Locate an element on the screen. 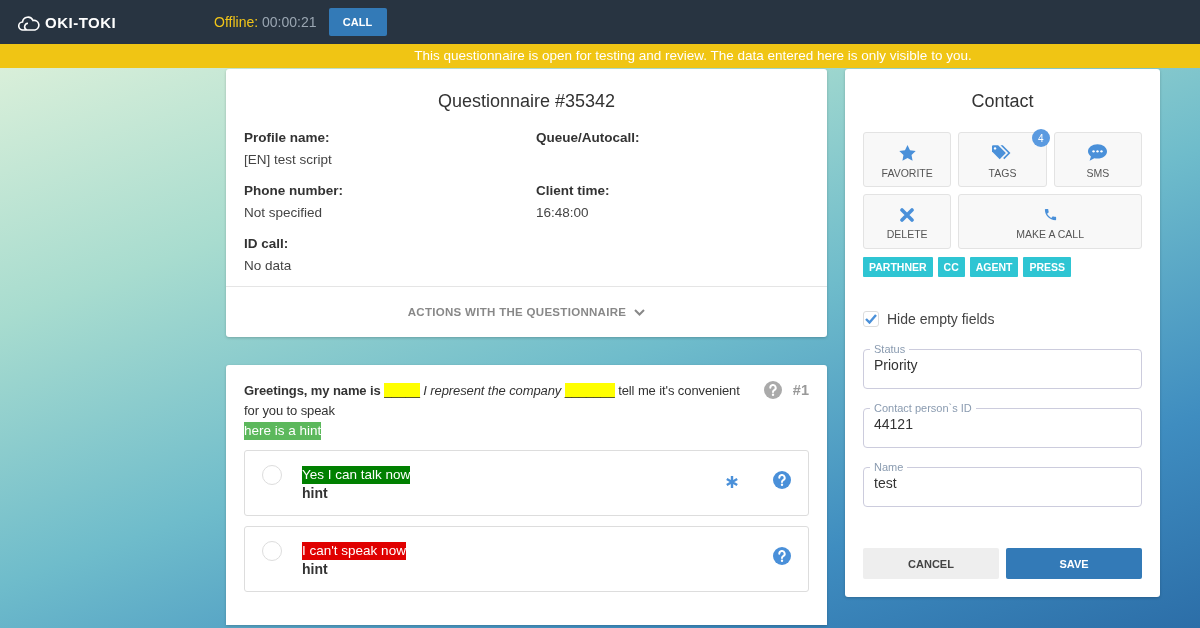 This screenshot has height=628, width=1200. field-label: Status is located at coordinates (890, 349).